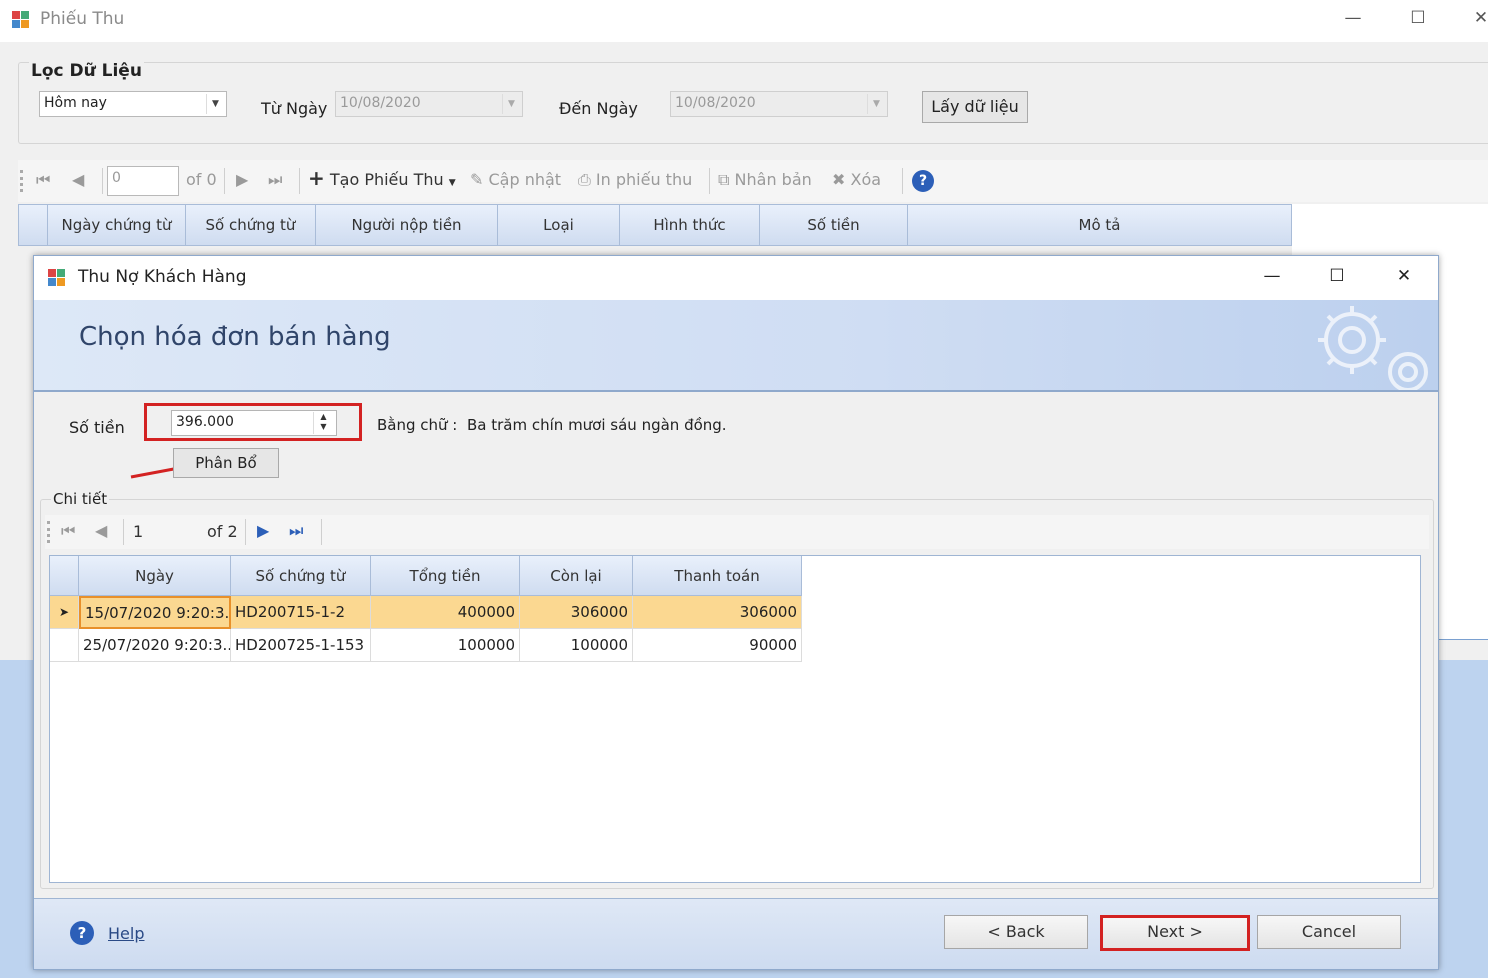 This screenshot has width=1488, height=978. Describe the element at coordinates (598, 108) in the screenshot. I see `to-date-label: Đến Ngày` at that location.